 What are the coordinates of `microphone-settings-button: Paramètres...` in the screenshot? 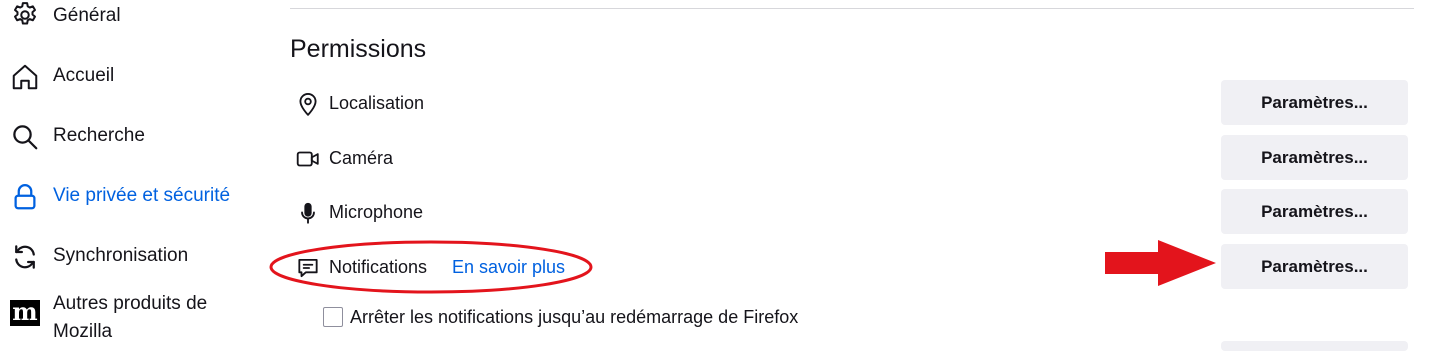 It's located at (1314, 211).